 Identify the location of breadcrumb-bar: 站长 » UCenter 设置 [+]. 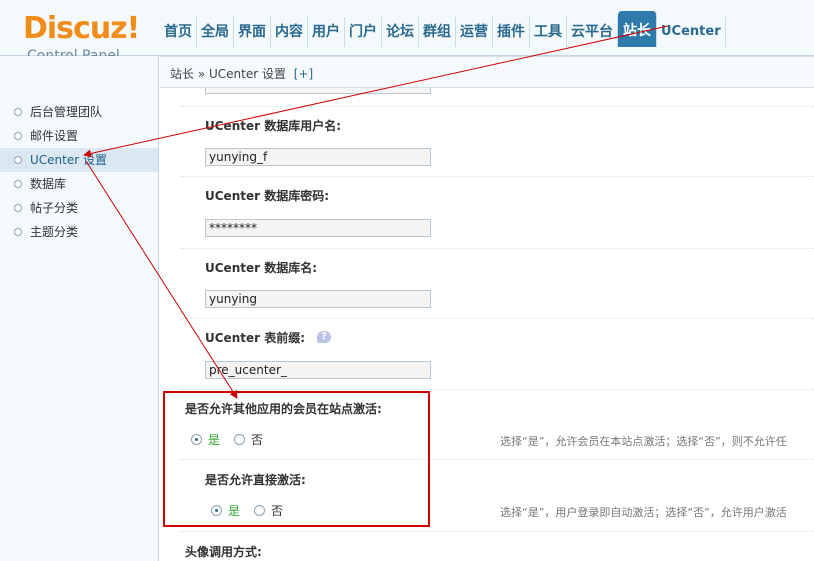
(487, 72).